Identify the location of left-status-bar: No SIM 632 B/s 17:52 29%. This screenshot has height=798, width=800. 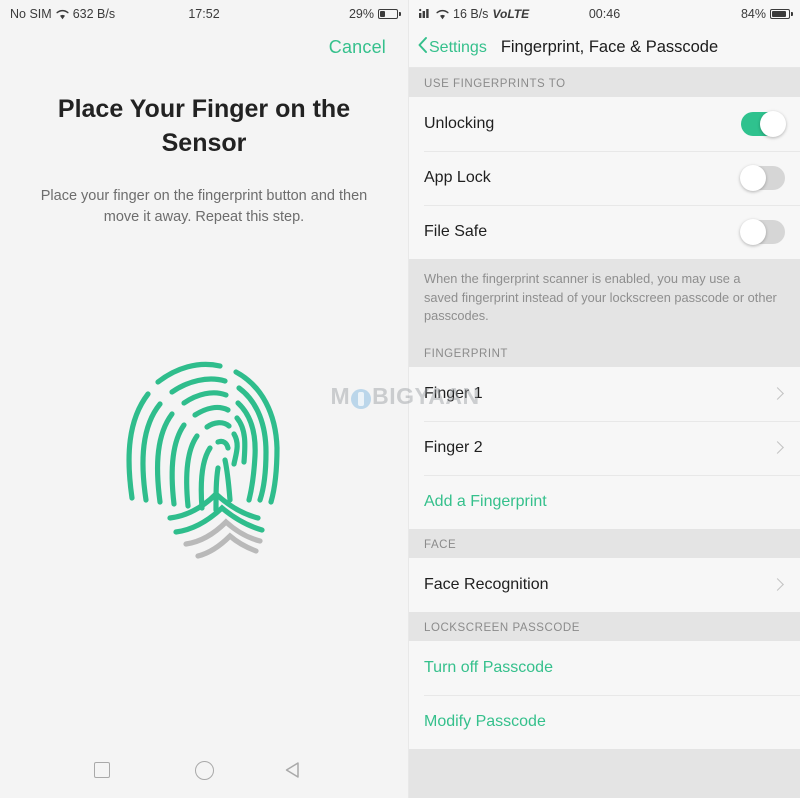
(204, 14).